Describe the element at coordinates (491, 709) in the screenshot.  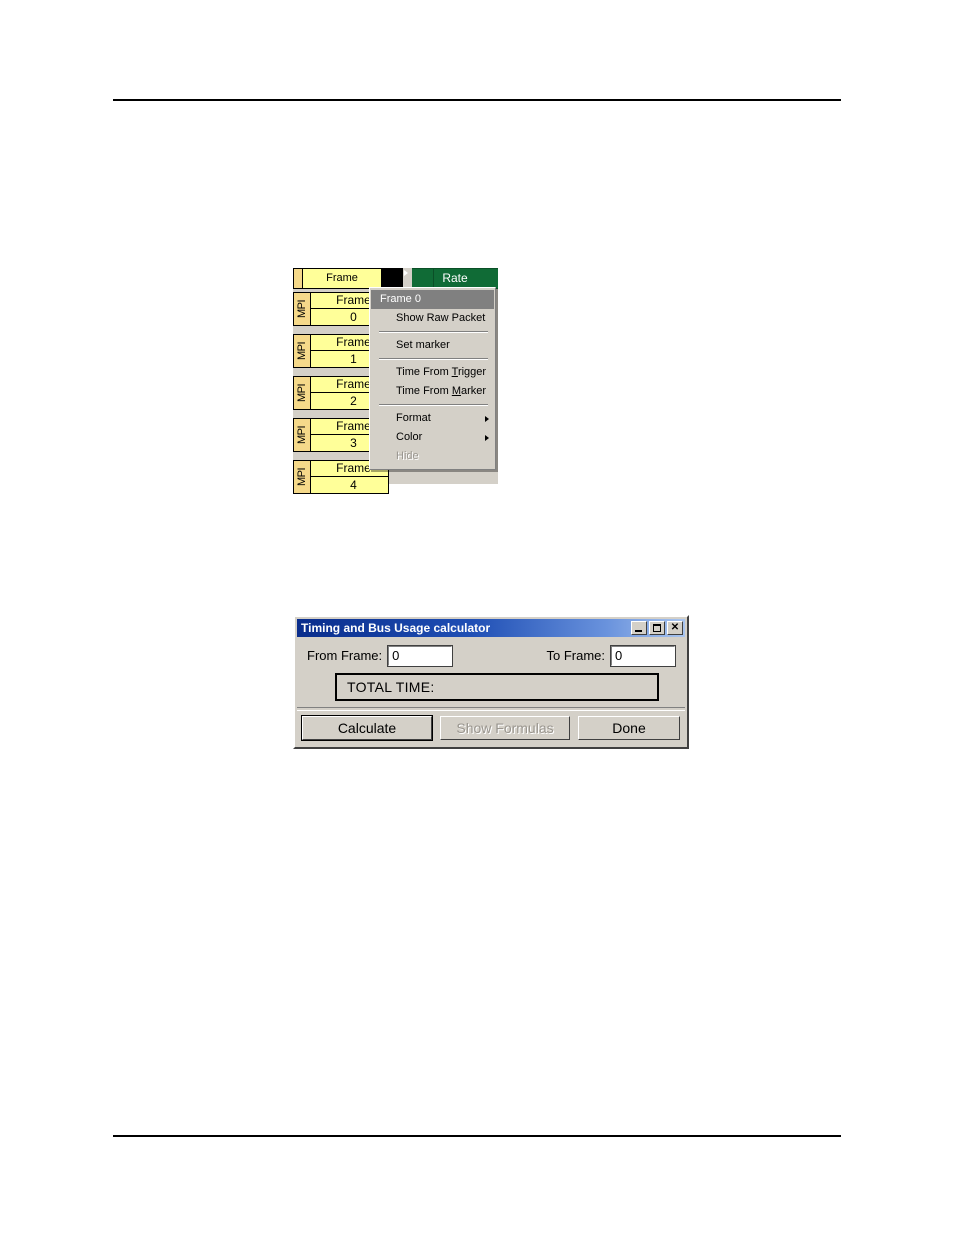
I see `dialog-divider` at that location.